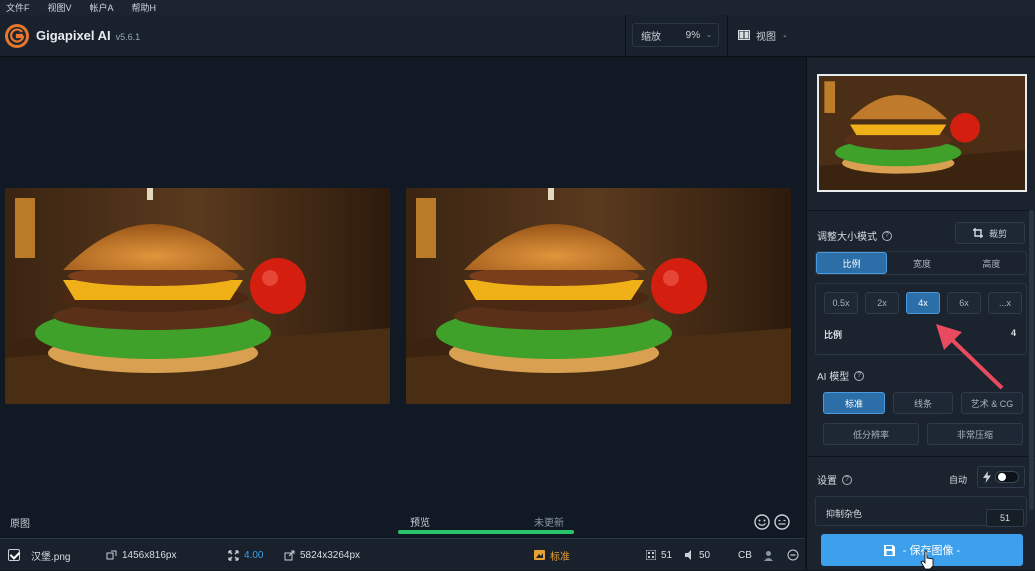 This screenshot has width=1035, height=571. Describe the element at coordinates (14, 555) in the screenshot. I see `image-select-checkbox` at that location.